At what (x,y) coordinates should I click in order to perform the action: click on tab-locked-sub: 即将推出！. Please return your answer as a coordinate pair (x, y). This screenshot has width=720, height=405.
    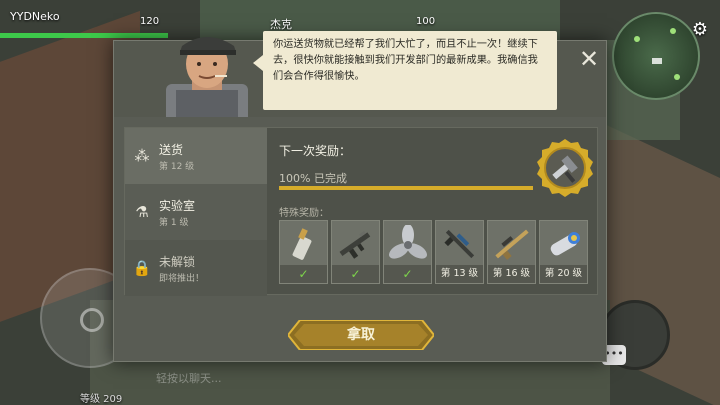
    Looking at the image, I should click on (182, 278).